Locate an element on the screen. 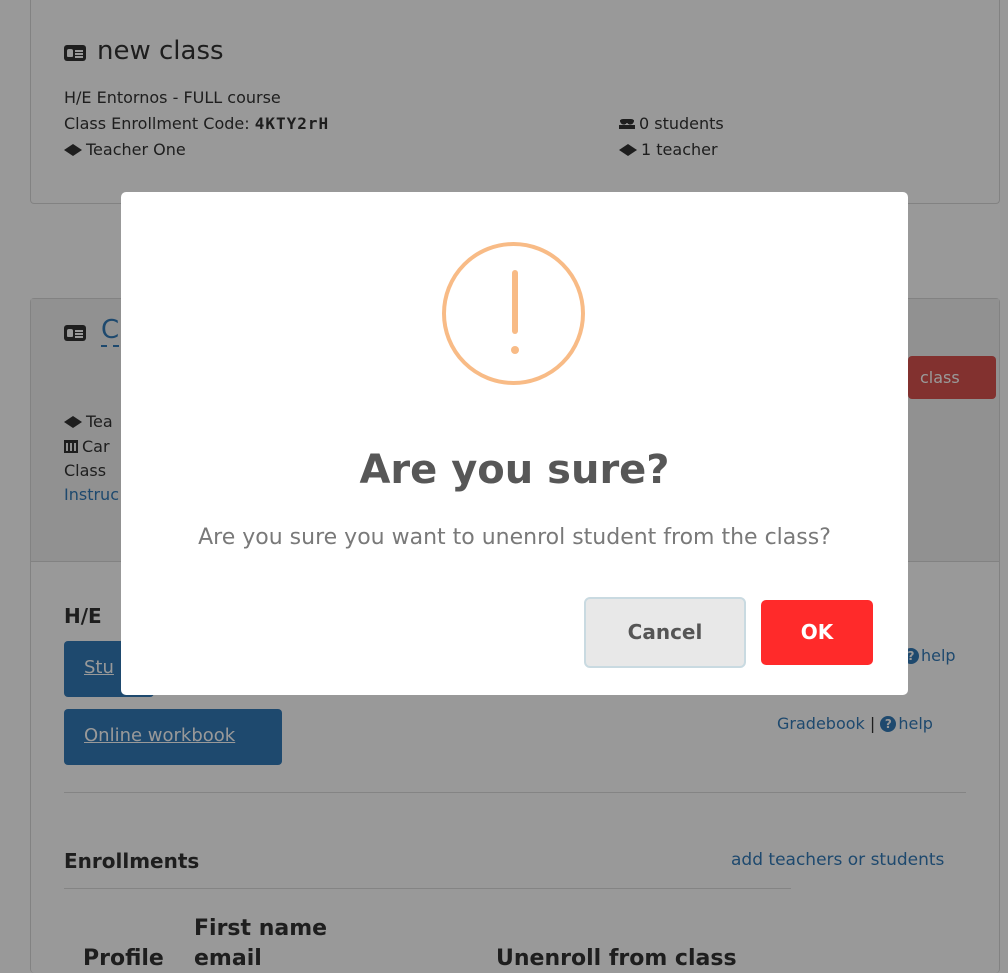 The width and height of the screenshot is (1008, 973). warning-icon is located at coordinates (513, 313).